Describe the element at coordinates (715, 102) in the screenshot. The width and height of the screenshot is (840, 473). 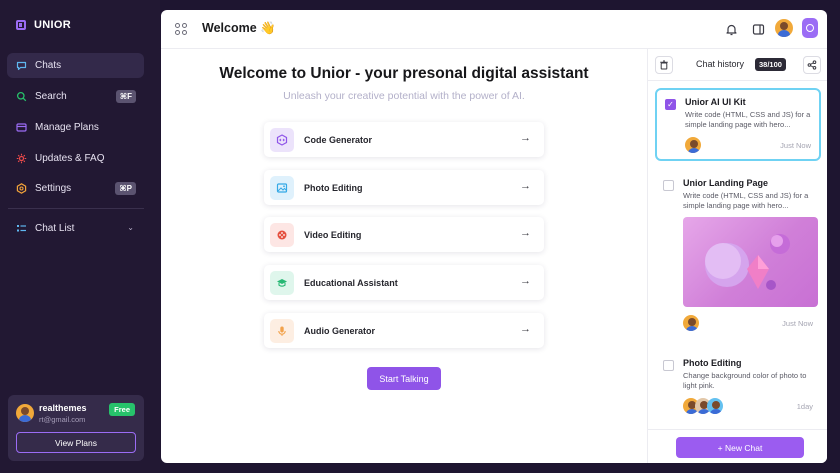
I see `chat-item-title: Unior AI UI Kit` at that location.